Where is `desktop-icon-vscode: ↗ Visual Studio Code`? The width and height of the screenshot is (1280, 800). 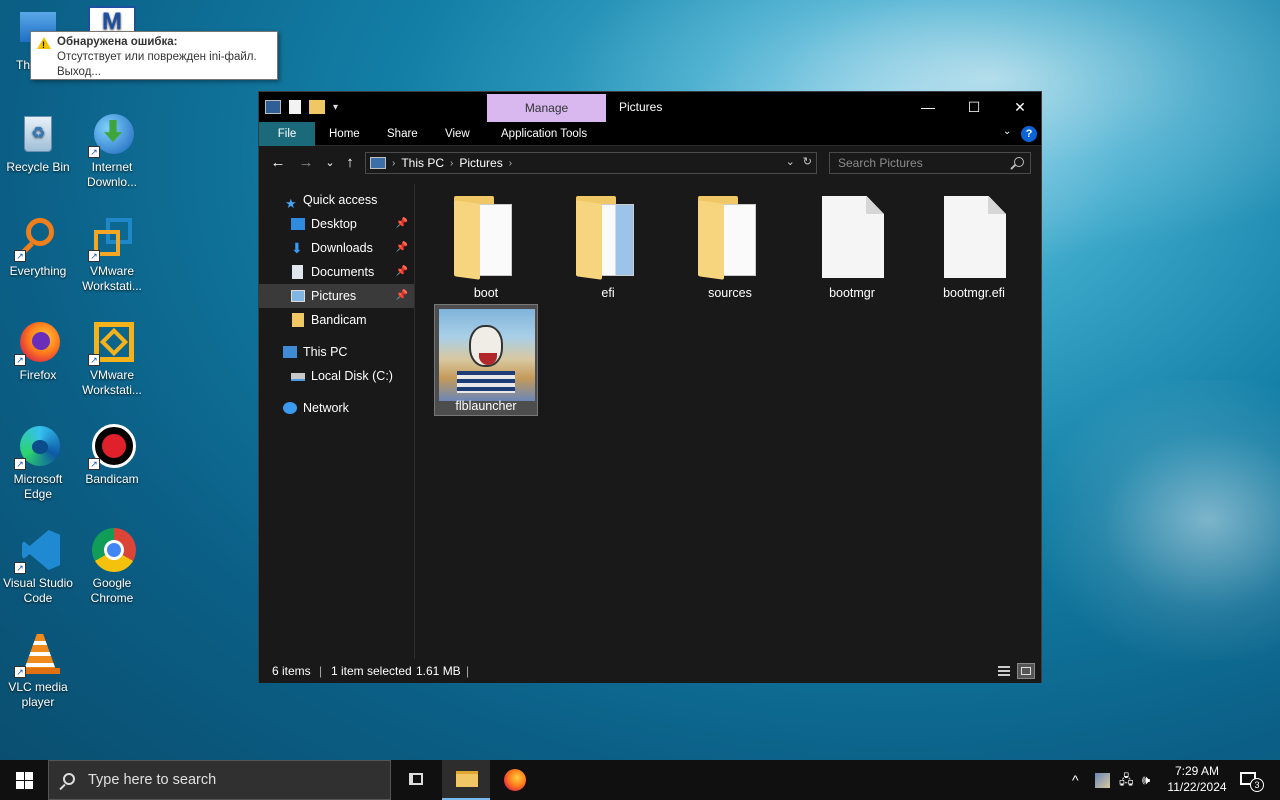 desktop-icon-vscode: ↗ Visual Studio Code is located at coordinates (38, 567).